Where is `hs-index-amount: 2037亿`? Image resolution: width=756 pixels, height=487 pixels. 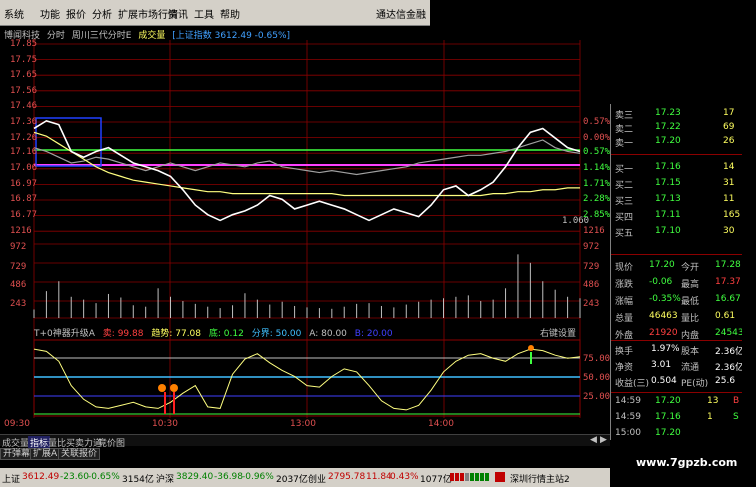
hs-index-amount: 2037亿 is located at coordinates (292, 480).